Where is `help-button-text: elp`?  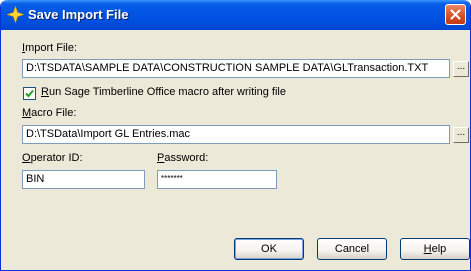 help-button-text: elp is located at coordinates (439, 249).